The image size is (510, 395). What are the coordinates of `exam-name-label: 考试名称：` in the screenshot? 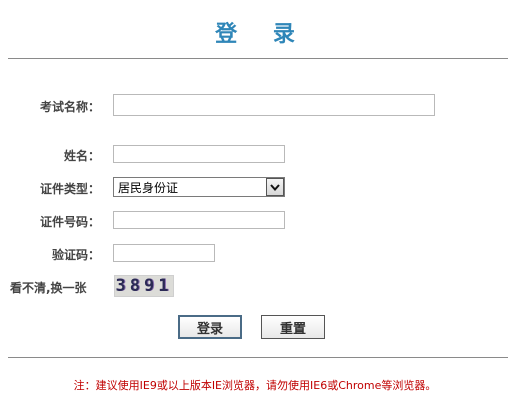 It's located at (69, 107).